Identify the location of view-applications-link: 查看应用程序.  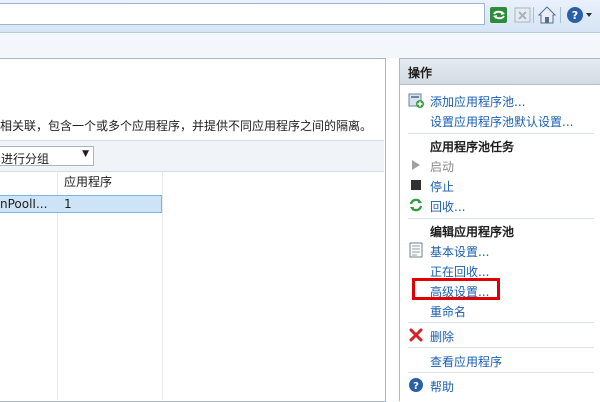
(466, 361).